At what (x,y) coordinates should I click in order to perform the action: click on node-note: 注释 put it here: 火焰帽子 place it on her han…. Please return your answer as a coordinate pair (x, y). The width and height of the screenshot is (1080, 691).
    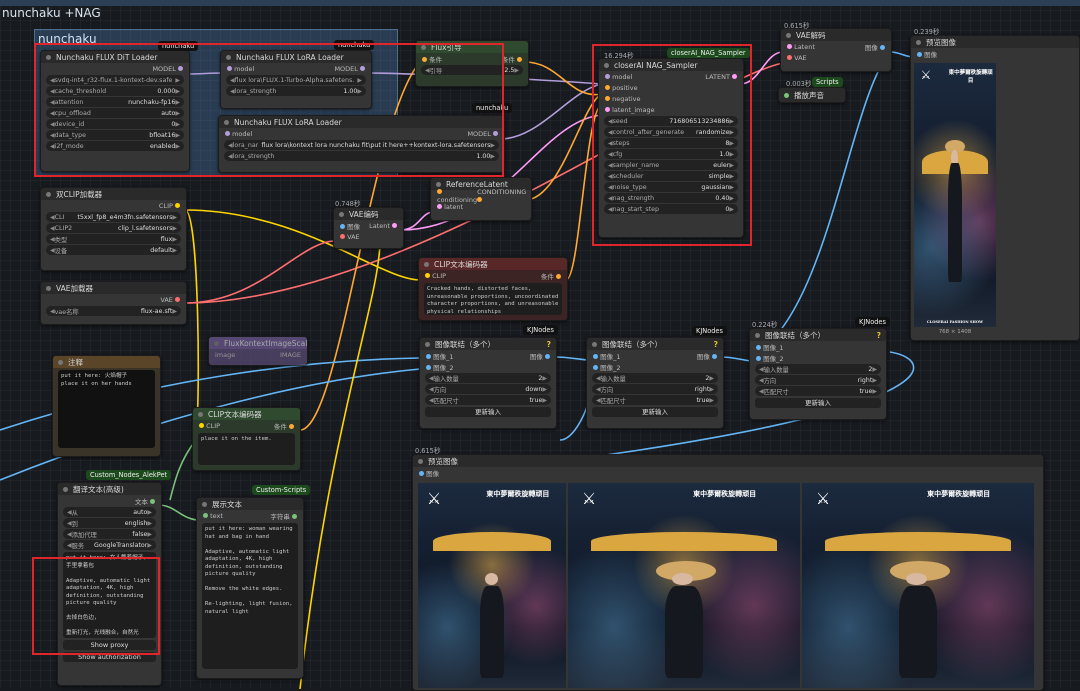
    Looking at the image, I should click on (106, 406).